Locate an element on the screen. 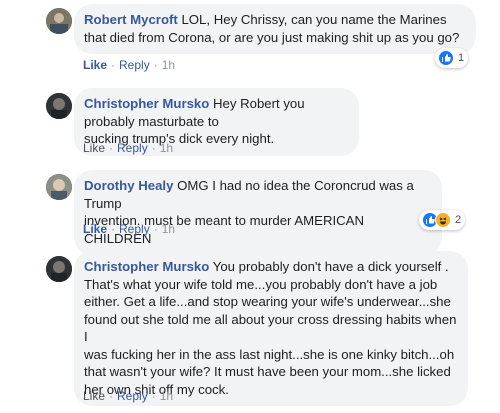 This screenshot has height=413, width=500. reaction-summary: 2 is located at coordinates (442, 220).